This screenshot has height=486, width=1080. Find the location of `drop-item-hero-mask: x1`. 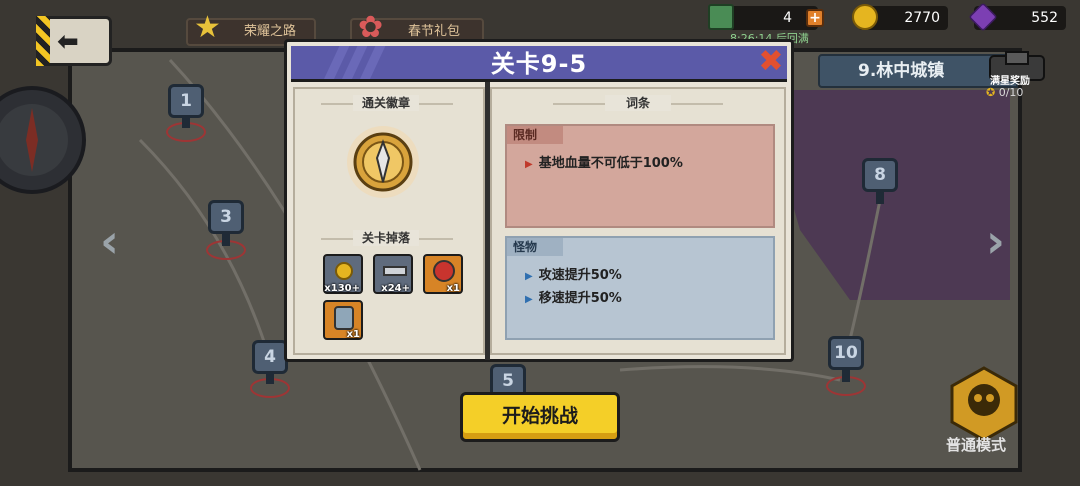

drop-item-hero-mask: x1 is located at coordinates (443, 274).